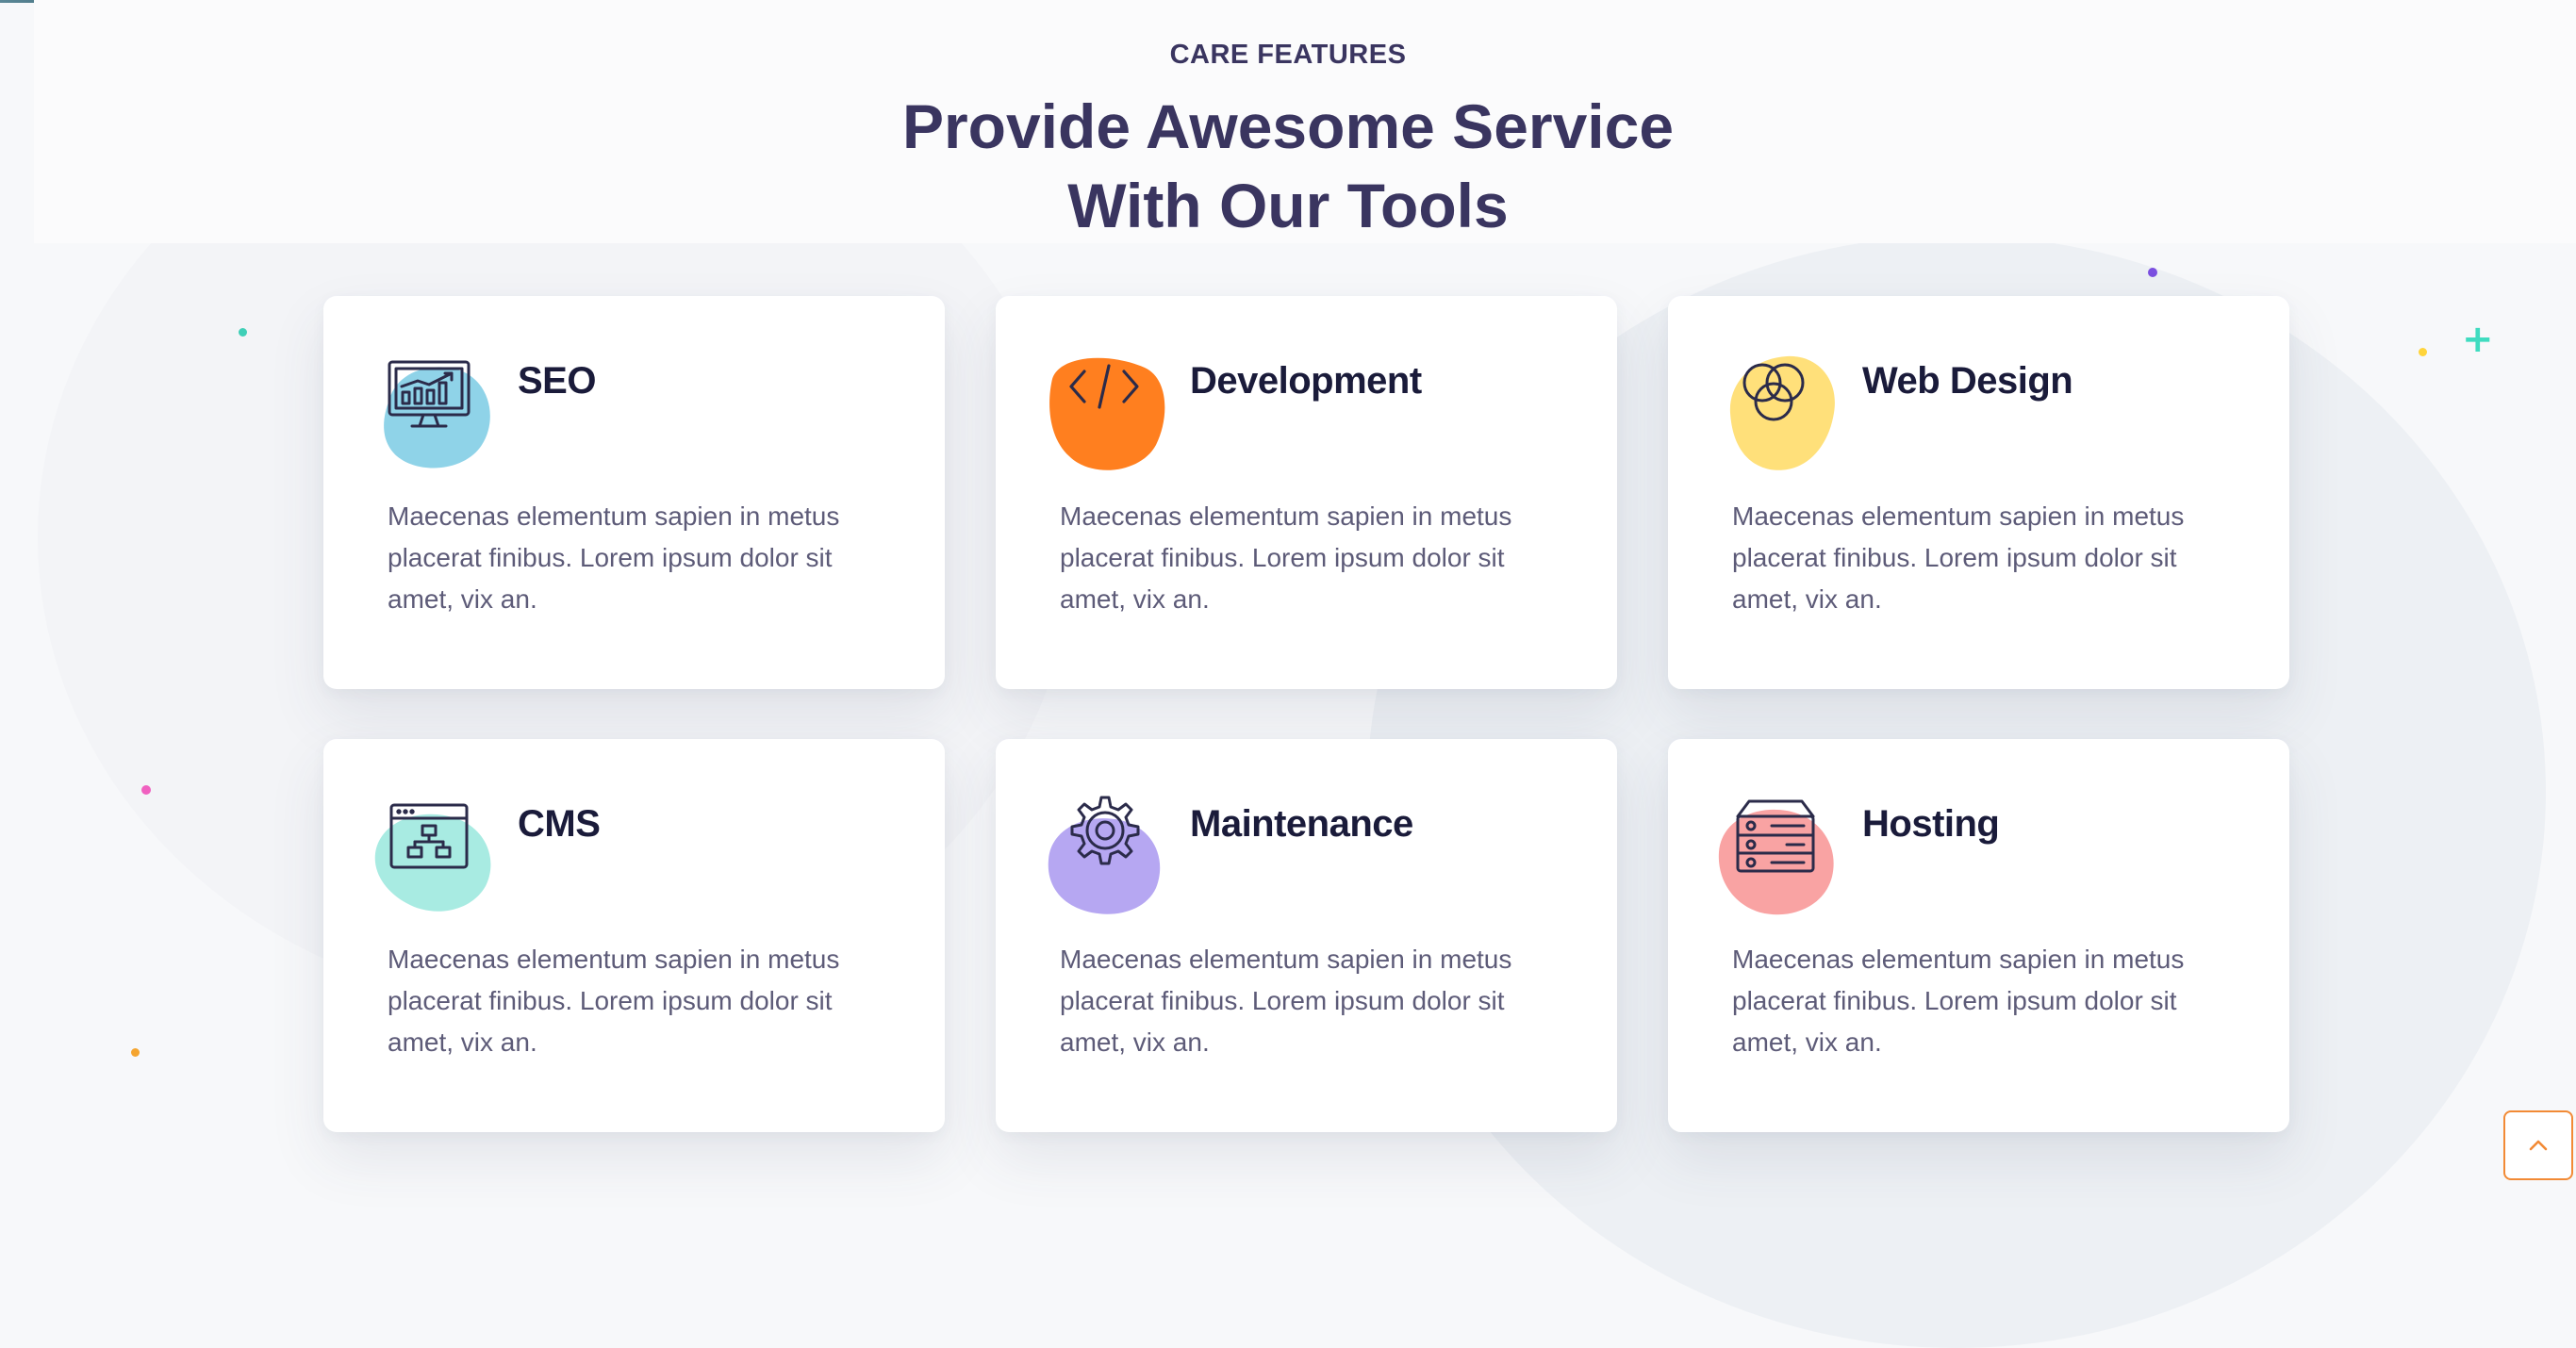  Describe the element at coordinates (1288, 55) in the screenshot. I see `section-eyebrow: CARE FEATURES` at that location.